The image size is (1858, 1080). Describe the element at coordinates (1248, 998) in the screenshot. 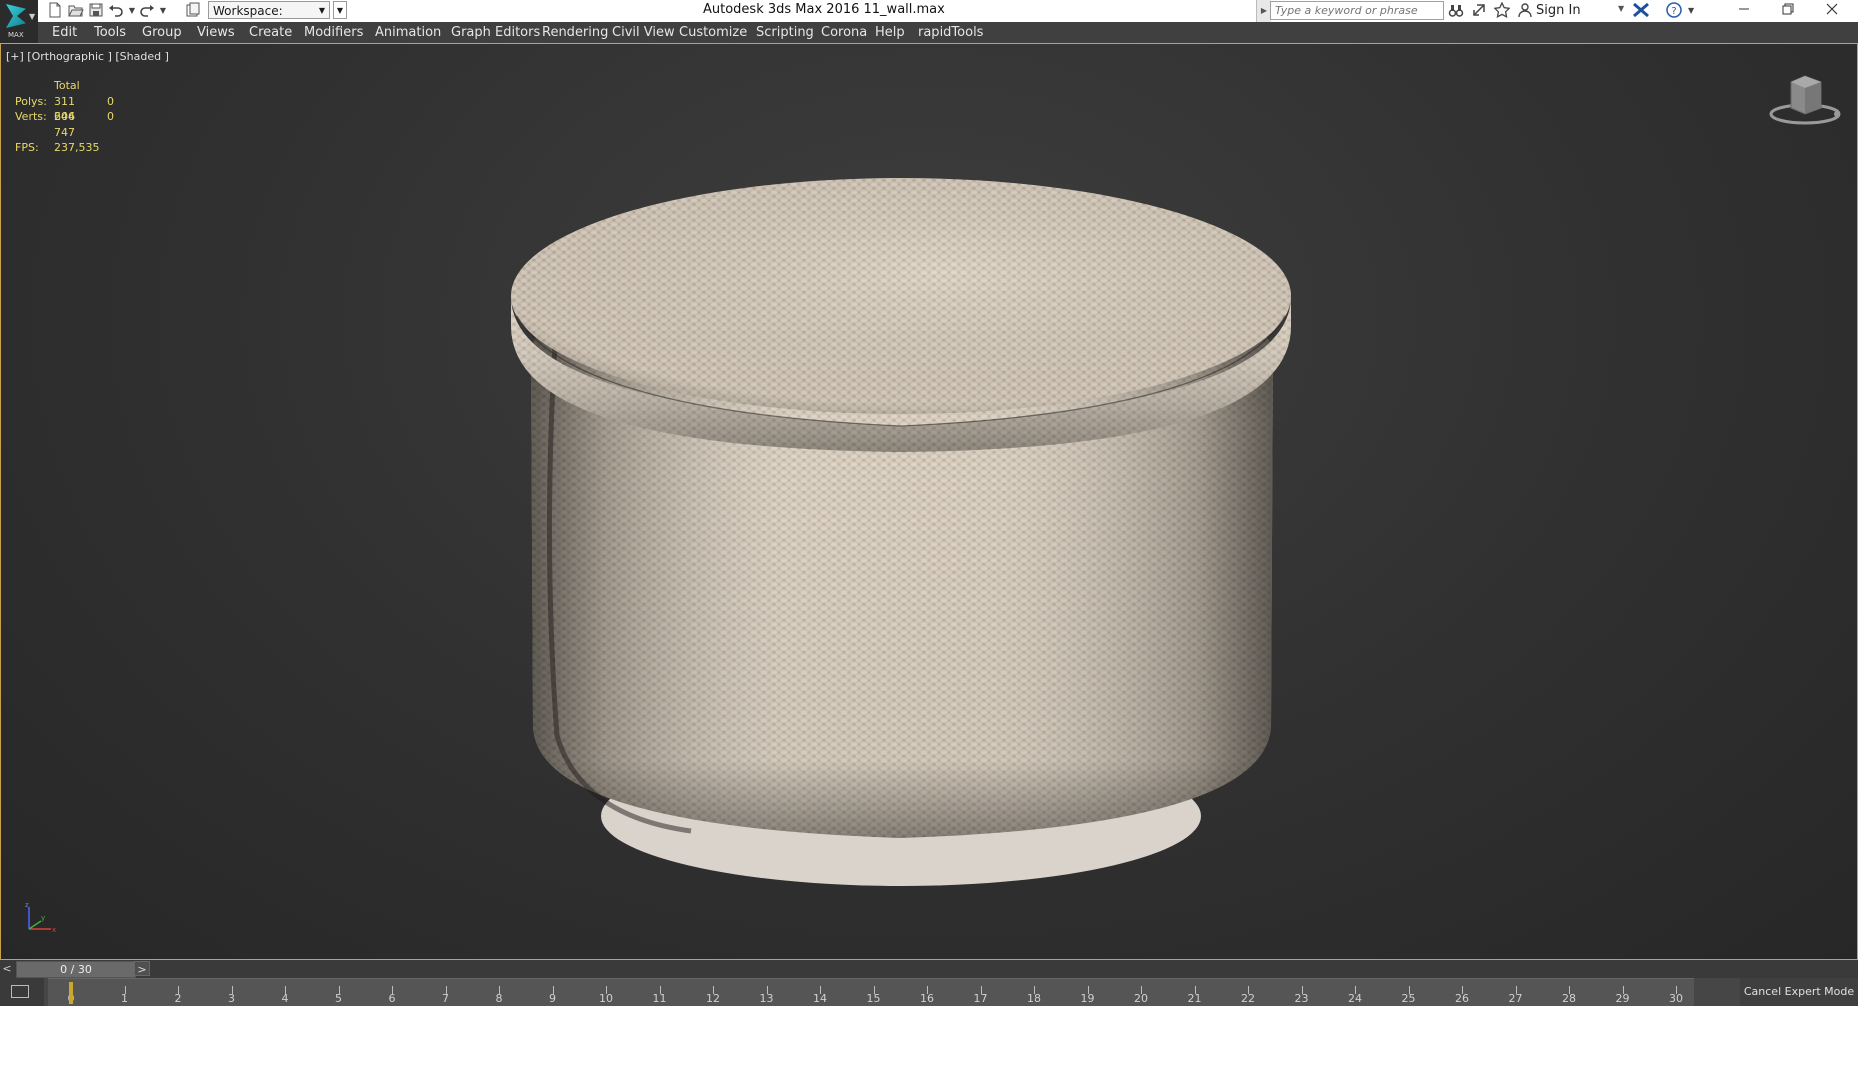

I see `timeline-tick-label: 22` at that location.